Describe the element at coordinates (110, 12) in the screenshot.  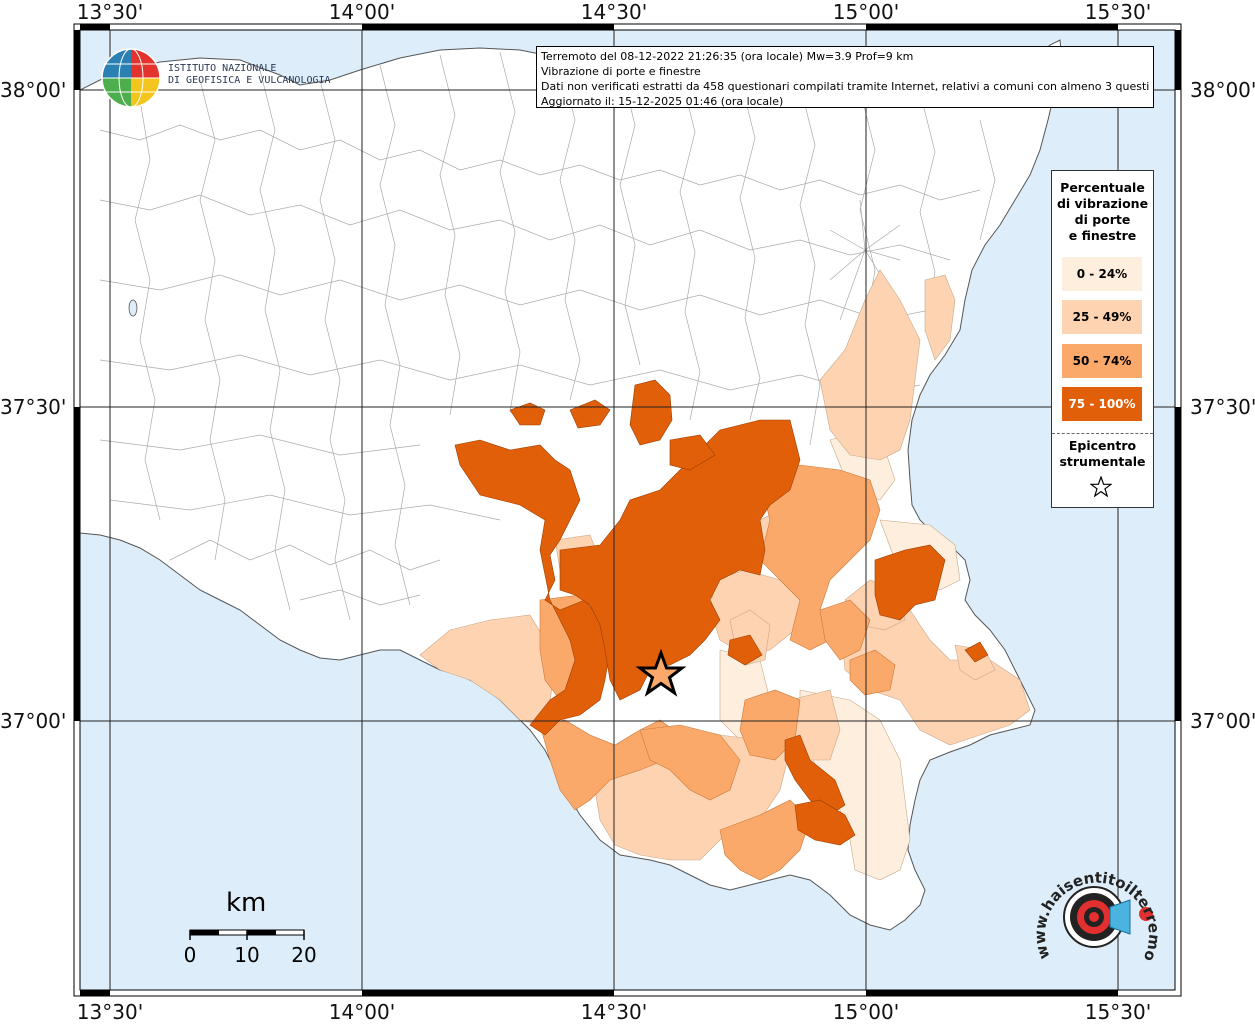
I see `lon-label-top-1: 13°30'` at that location.